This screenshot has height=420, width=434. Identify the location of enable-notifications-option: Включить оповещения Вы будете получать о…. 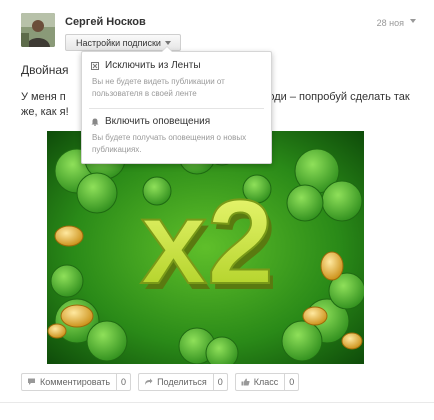
(176, 138).